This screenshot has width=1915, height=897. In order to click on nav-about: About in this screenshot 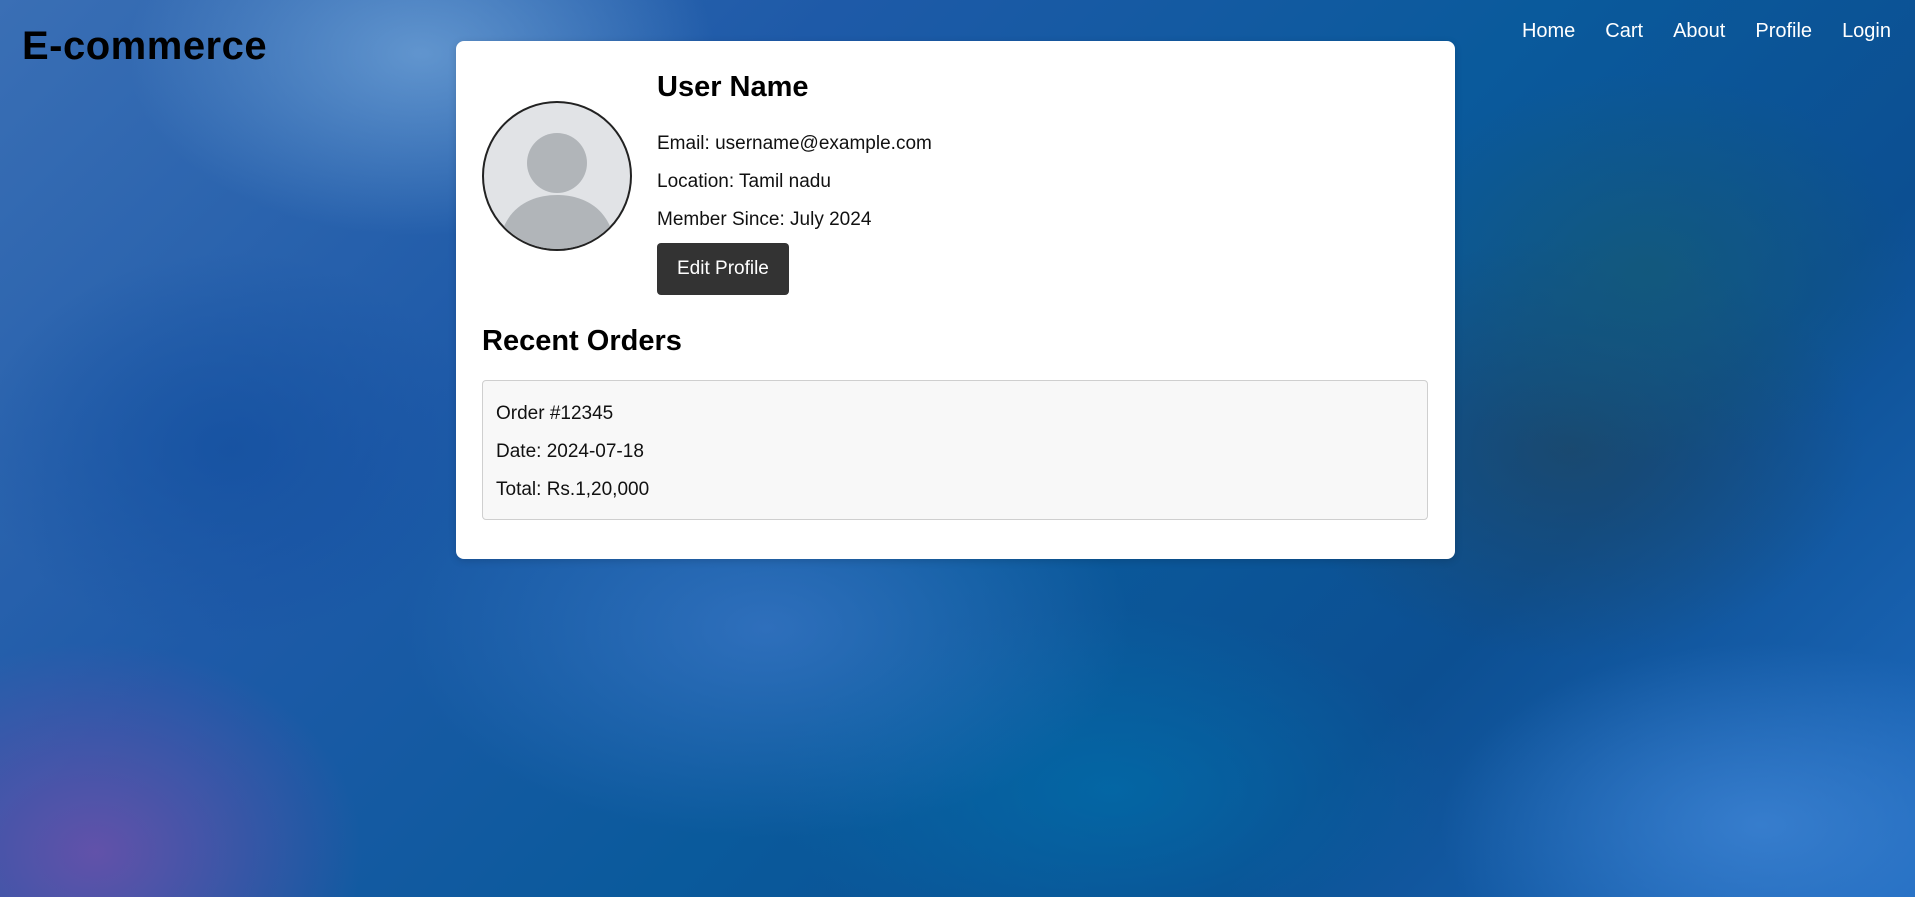, I will do `click(1699, 31)`.